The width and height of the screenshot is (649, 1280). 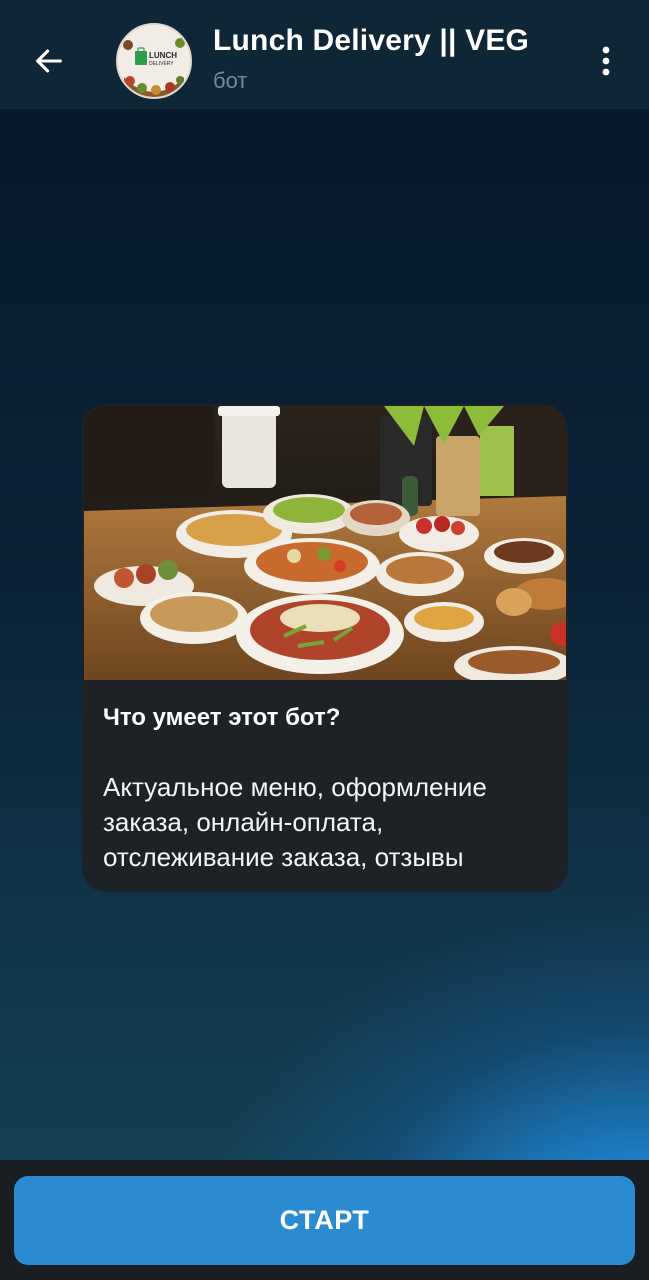 I want to click on bottom-bar: СТАРТ, so click(x=324, y=1220).